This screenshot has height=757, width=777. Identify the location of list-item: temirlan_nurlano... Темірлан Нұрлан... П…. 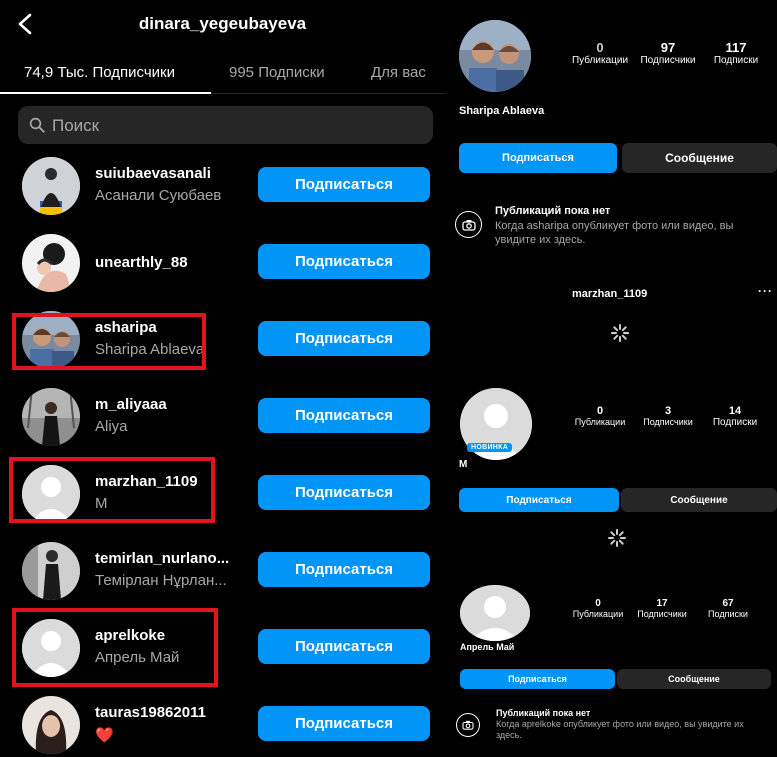
(222, 571).